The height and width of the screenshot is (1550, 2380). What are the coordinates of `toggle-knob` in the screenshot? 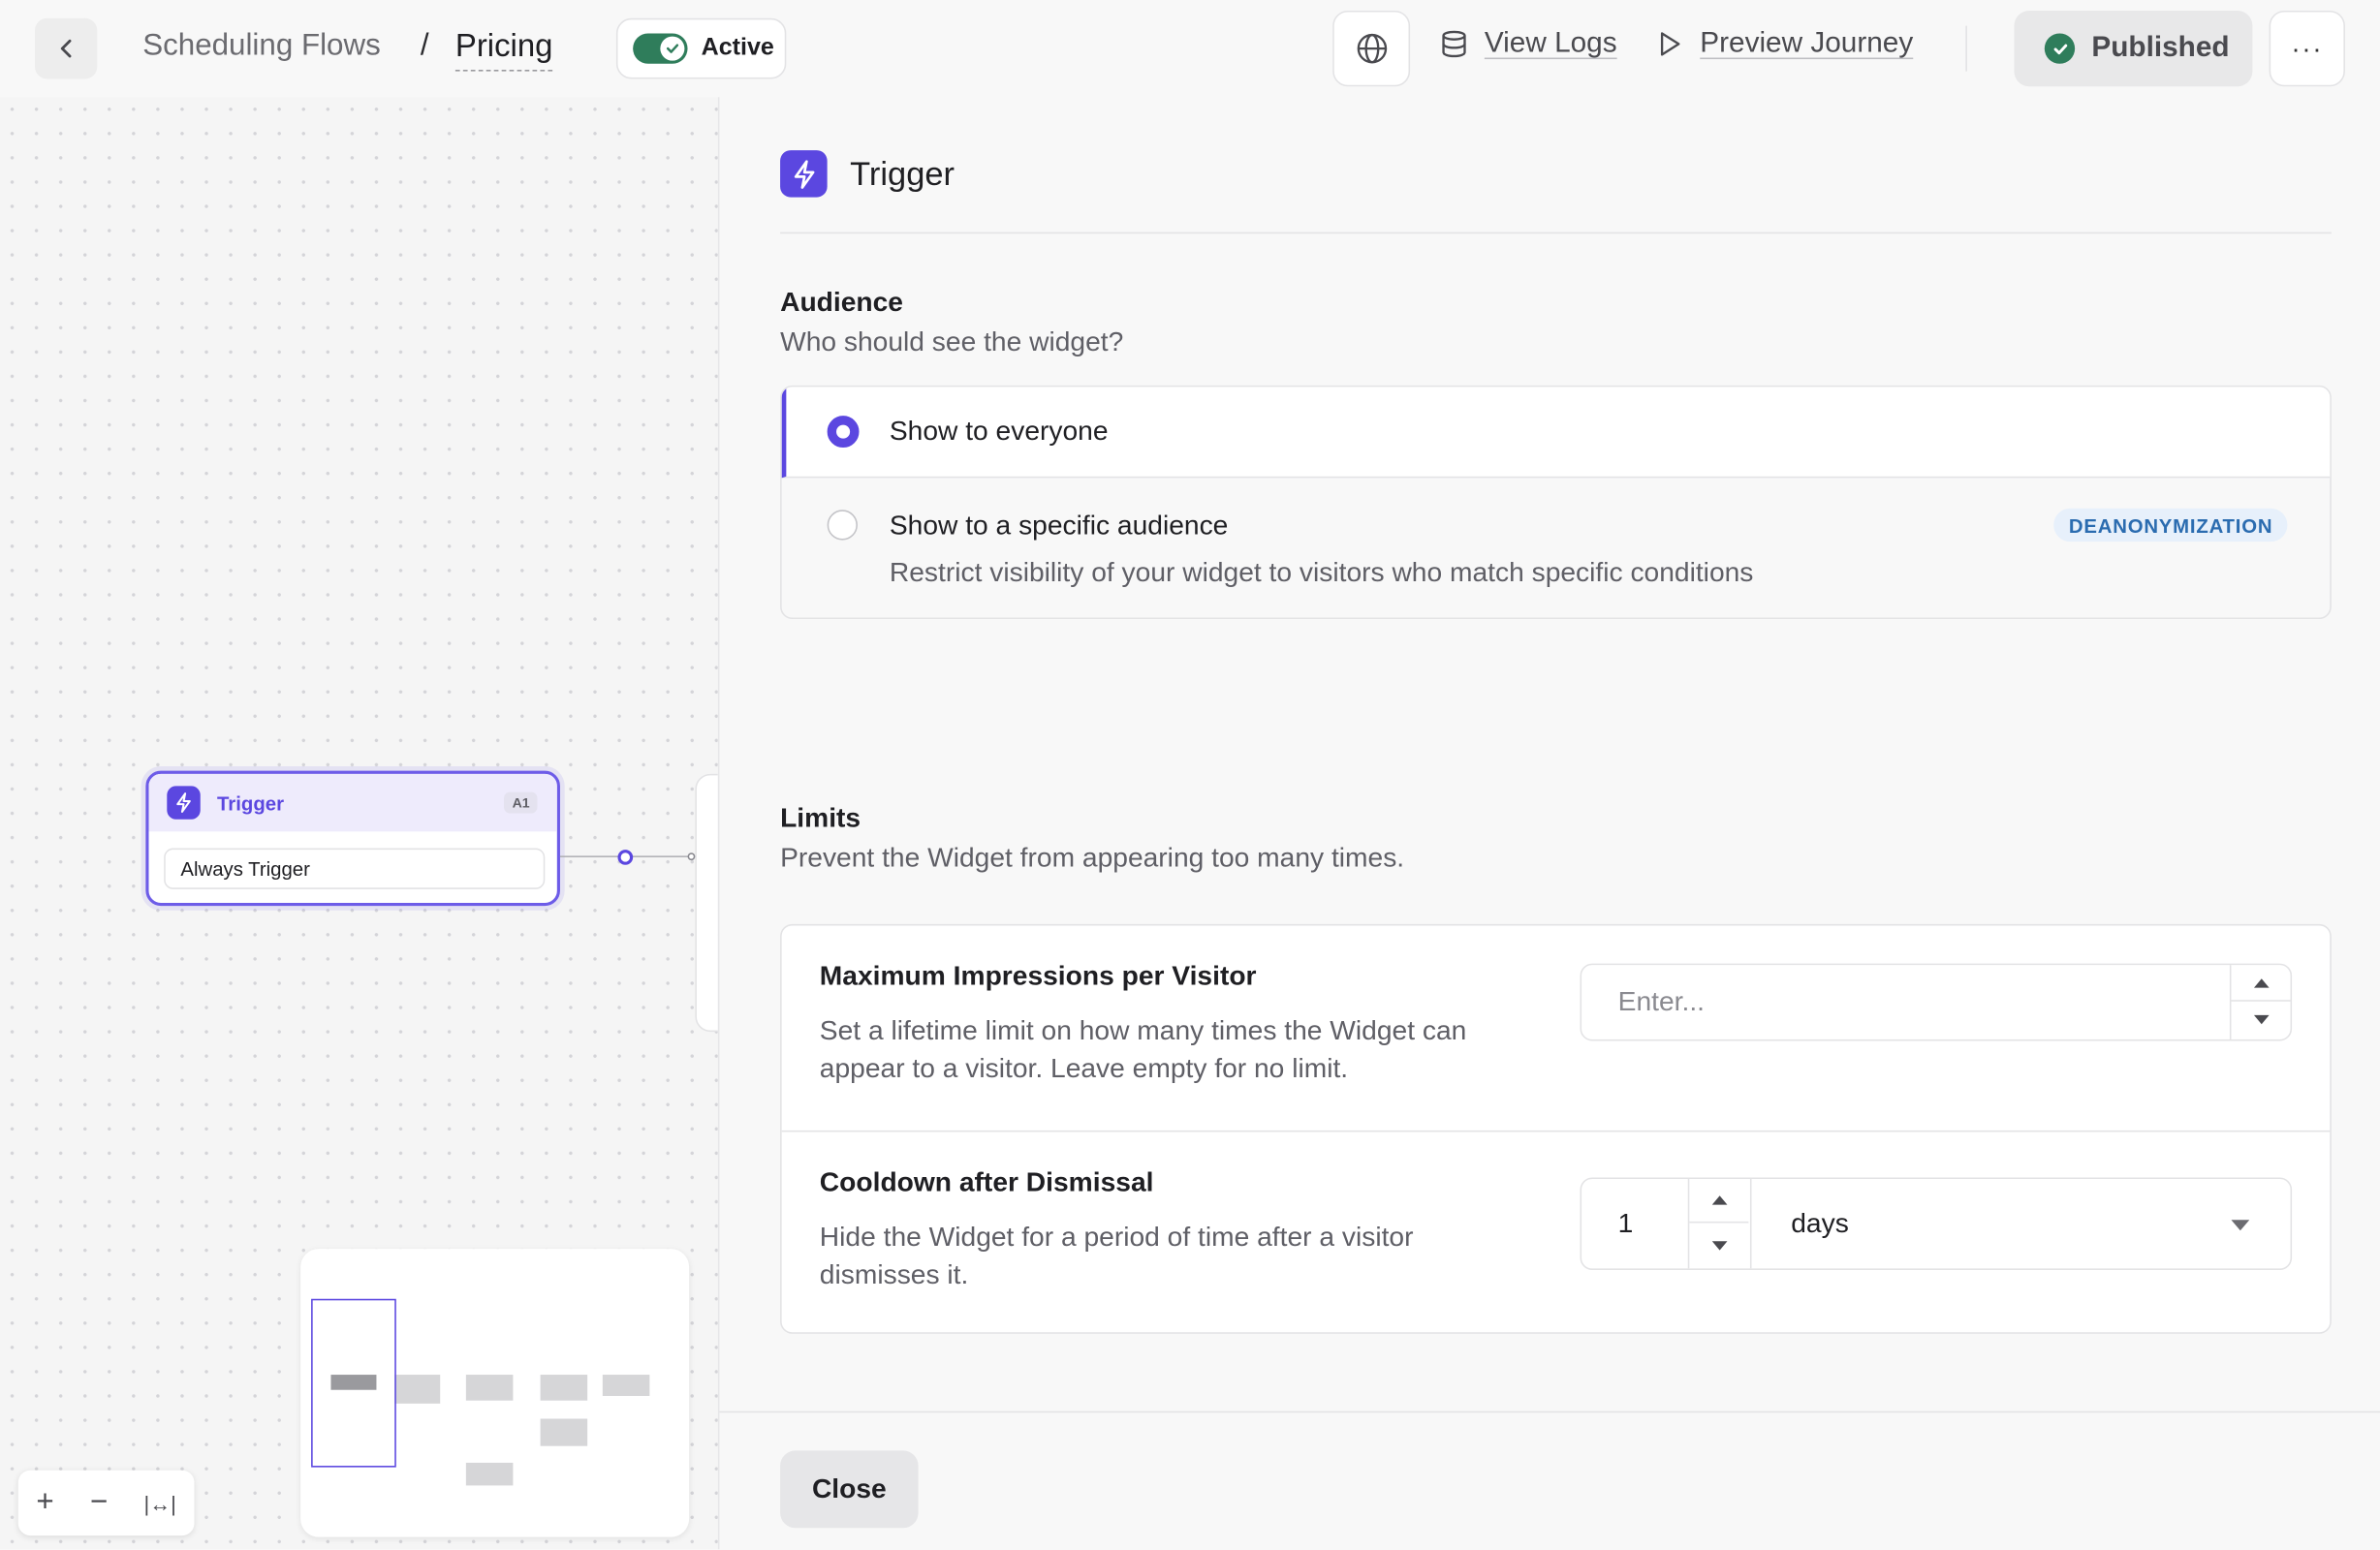 It's located at (672, 48).